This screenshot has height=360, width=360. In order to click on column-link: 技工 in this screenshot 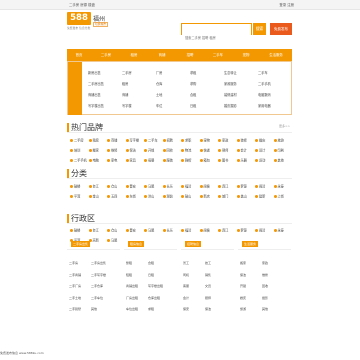, I will do `click(208, 263)`.